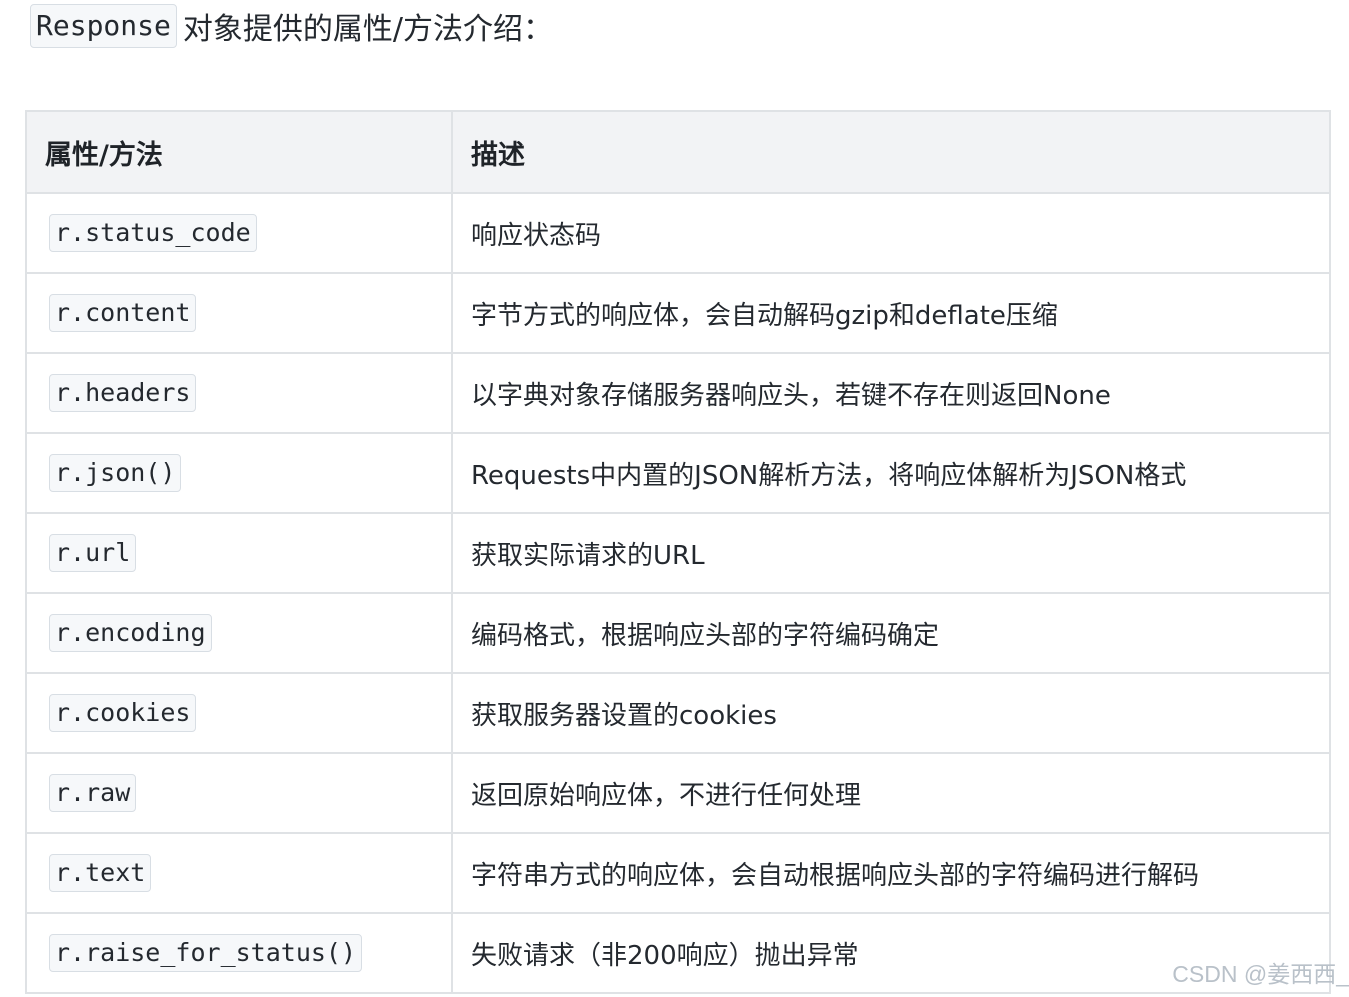  What do you see at coordinates (678, 953) in the screenshot?
I see `table-row: r.raise_for_status() 失败请求（非200响应）抛出异常` at bounding box center [678, 953].